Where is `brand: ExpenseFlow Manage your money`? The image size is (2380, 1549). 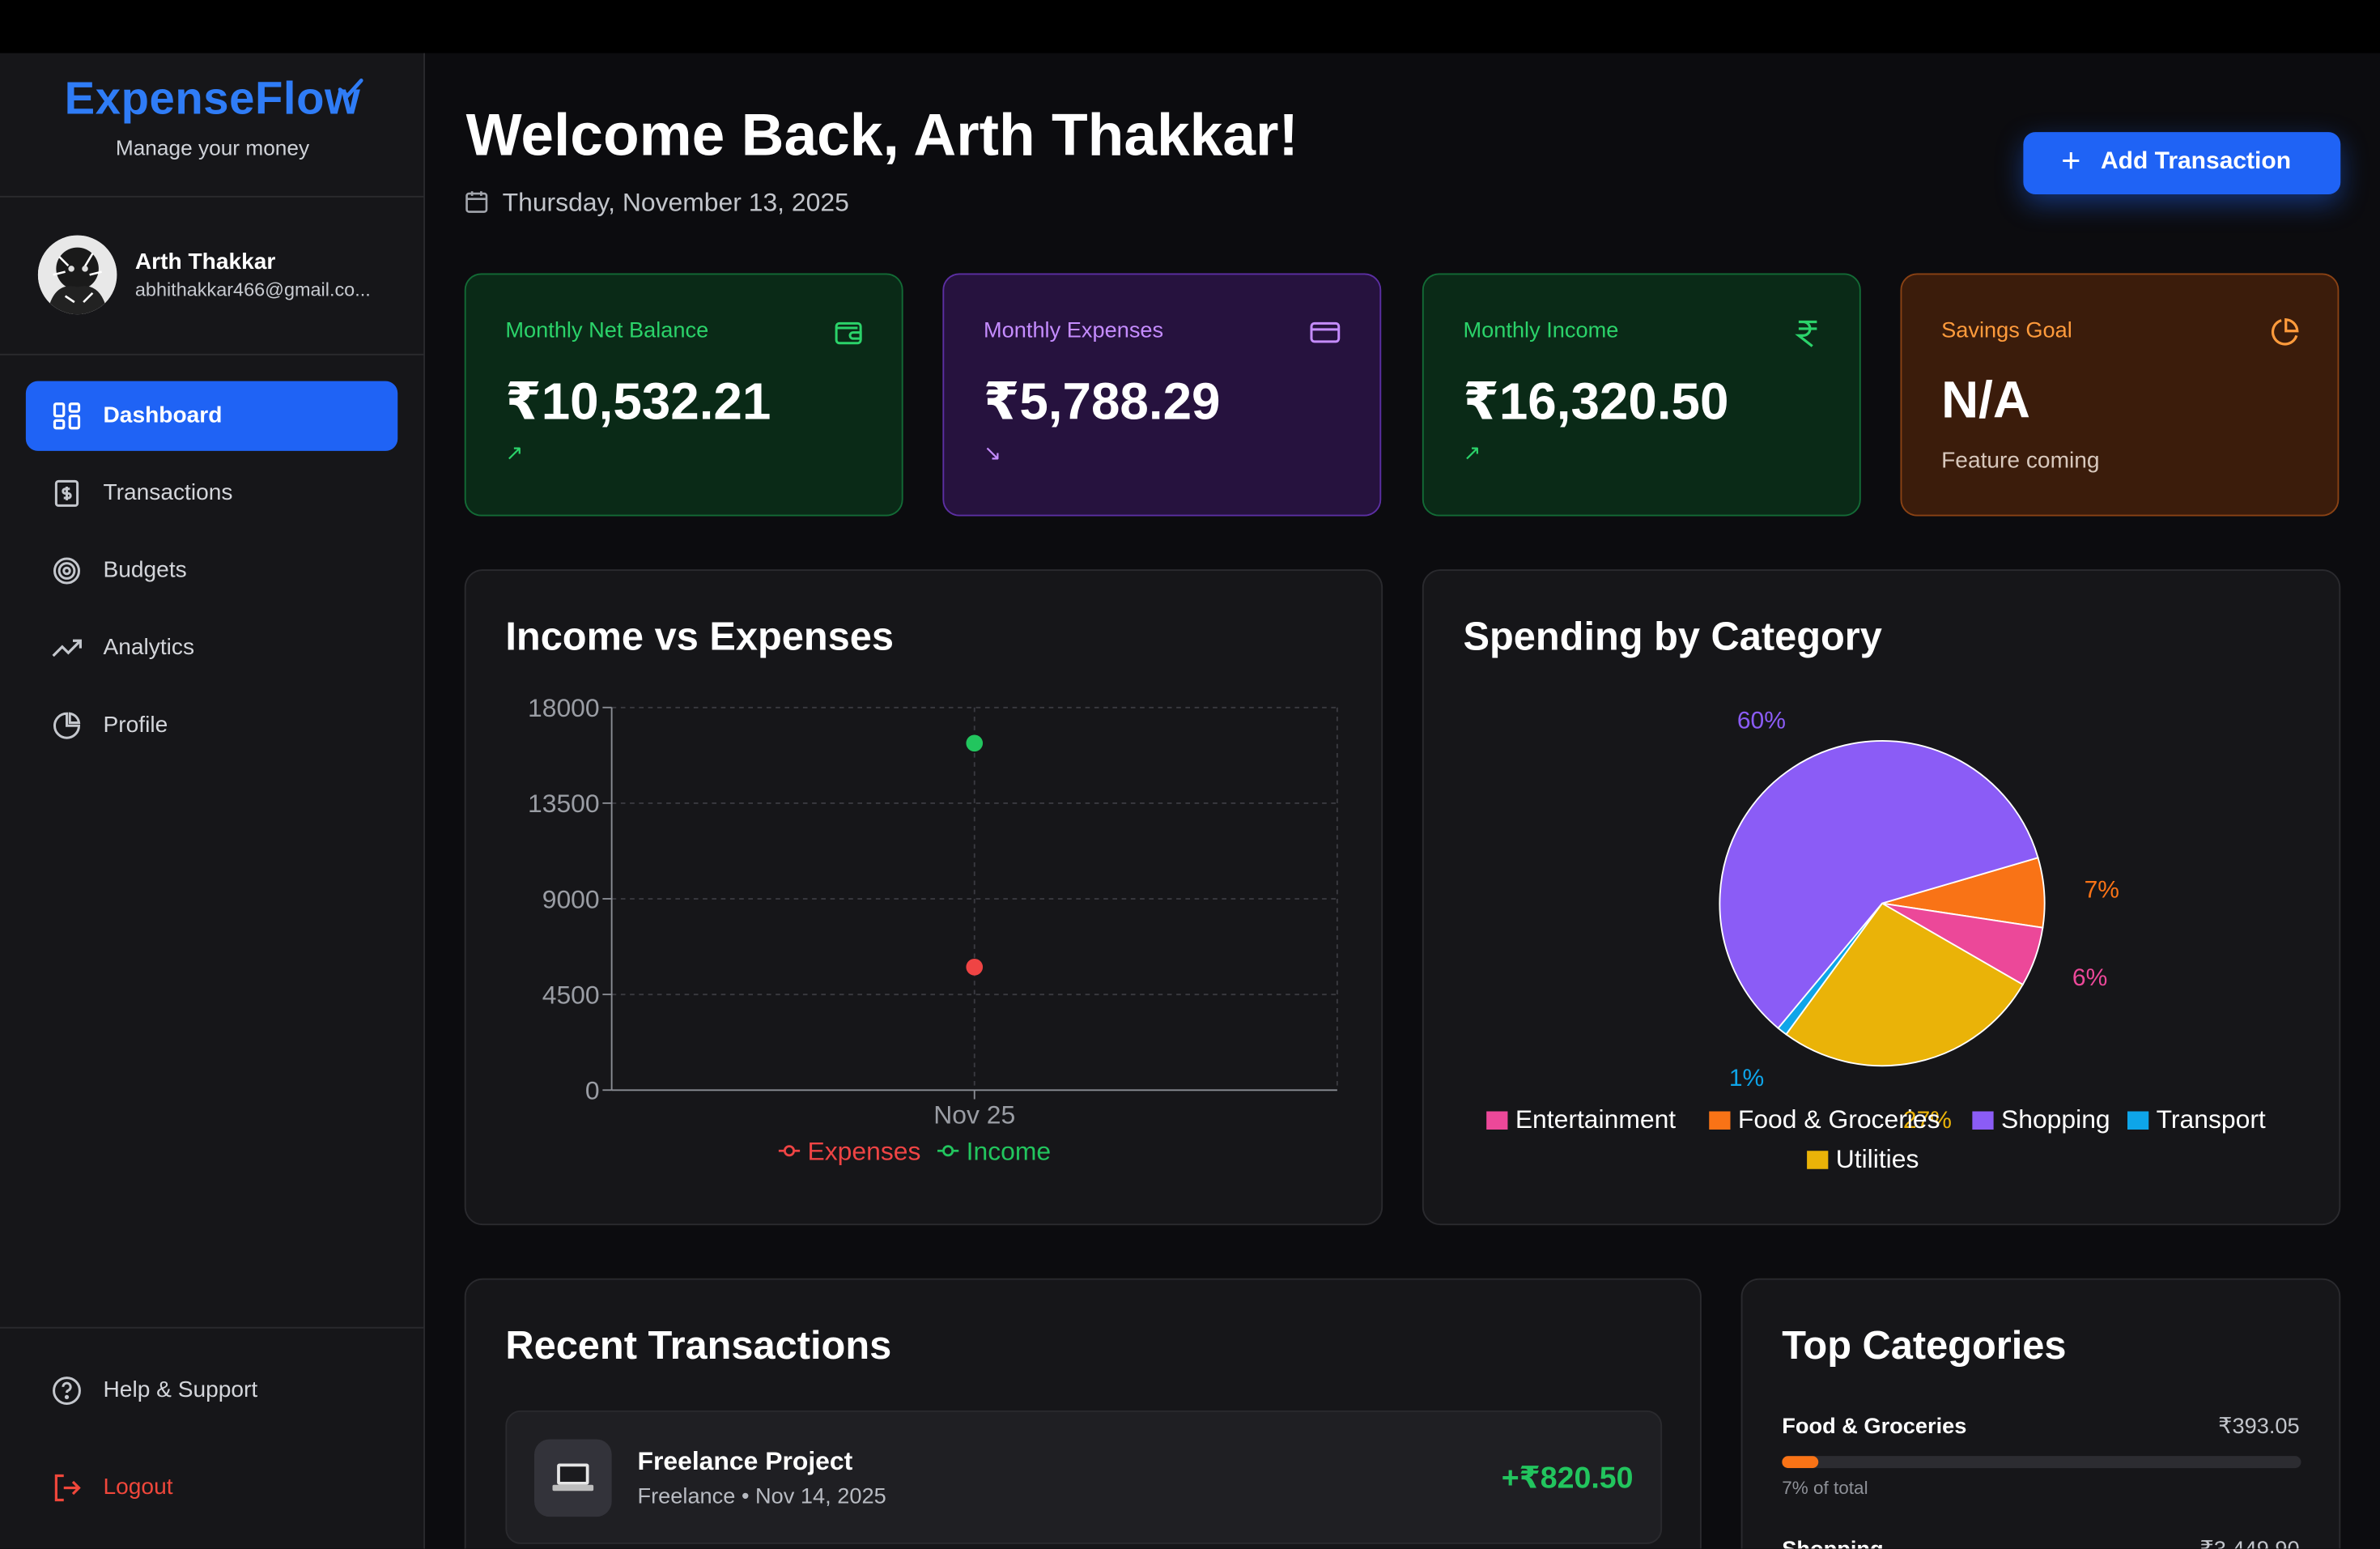 brand: ExpenseFlow Manage your money is located at coordinates (212, 125).